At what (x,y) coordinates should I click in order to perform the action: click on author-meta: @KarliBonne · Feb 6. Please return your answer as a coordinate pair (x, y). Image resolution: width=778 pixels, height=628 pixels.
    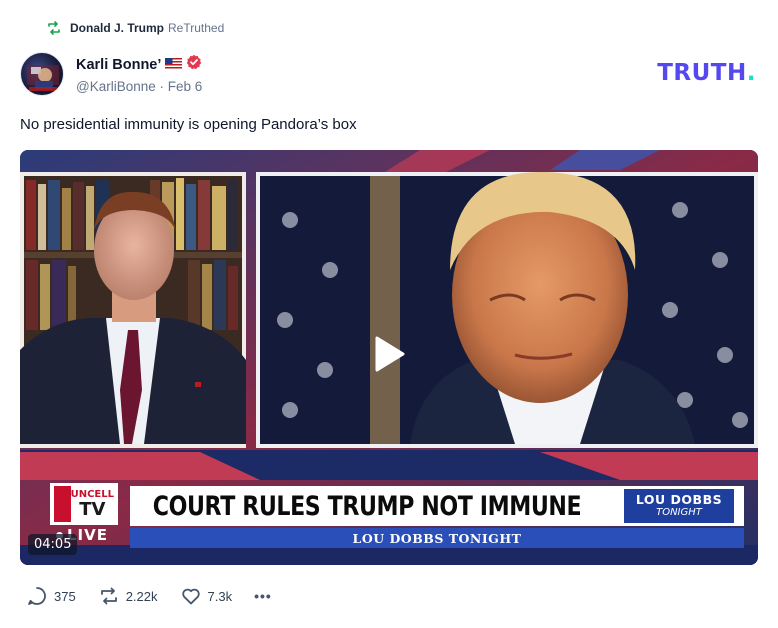
    Looking at the image, I should click on (139, 86).